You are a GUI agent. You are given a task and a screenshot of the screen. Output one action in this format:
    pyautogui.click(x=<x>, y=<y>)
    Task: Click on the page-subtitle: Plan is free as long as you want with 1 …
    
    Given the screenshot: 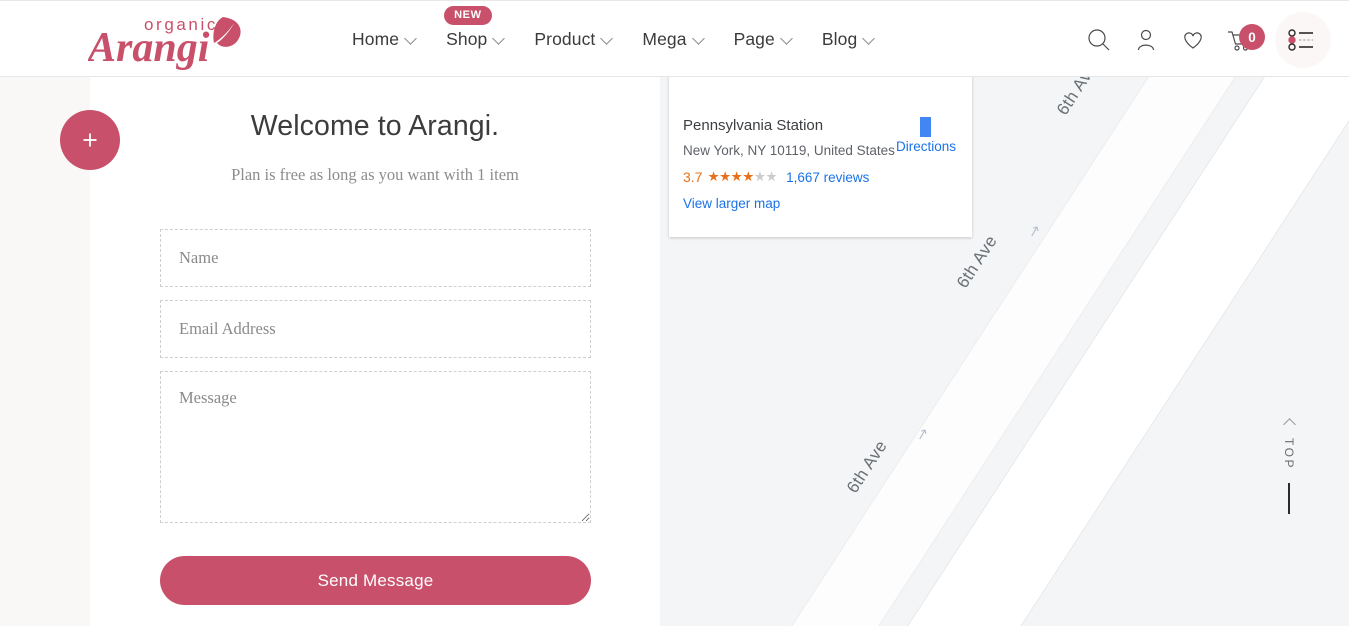 What is the action you would take?
    pyautogui.click(x=375, y=174)
    